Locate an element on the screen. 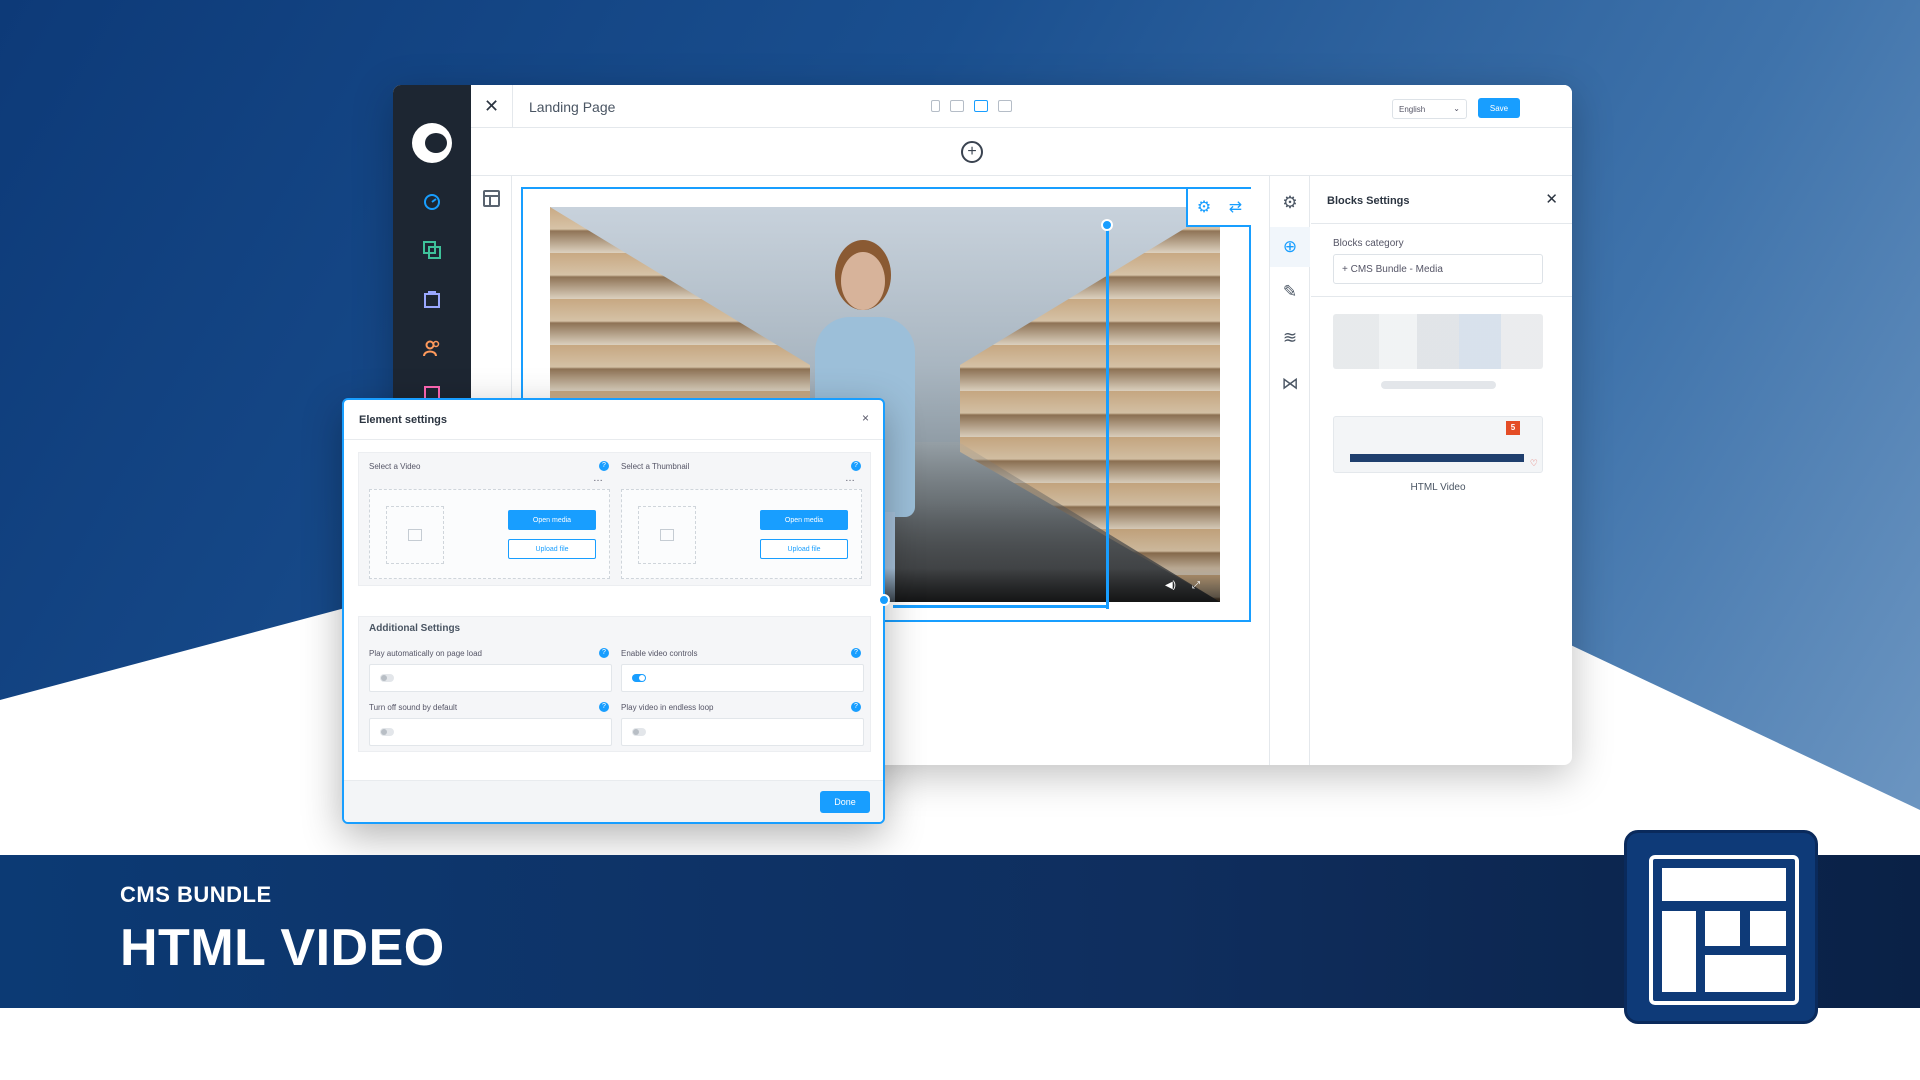 This screenshot has height=1080, width=1920. controls-label: Enable video controls is located at coordinates (659, 653).